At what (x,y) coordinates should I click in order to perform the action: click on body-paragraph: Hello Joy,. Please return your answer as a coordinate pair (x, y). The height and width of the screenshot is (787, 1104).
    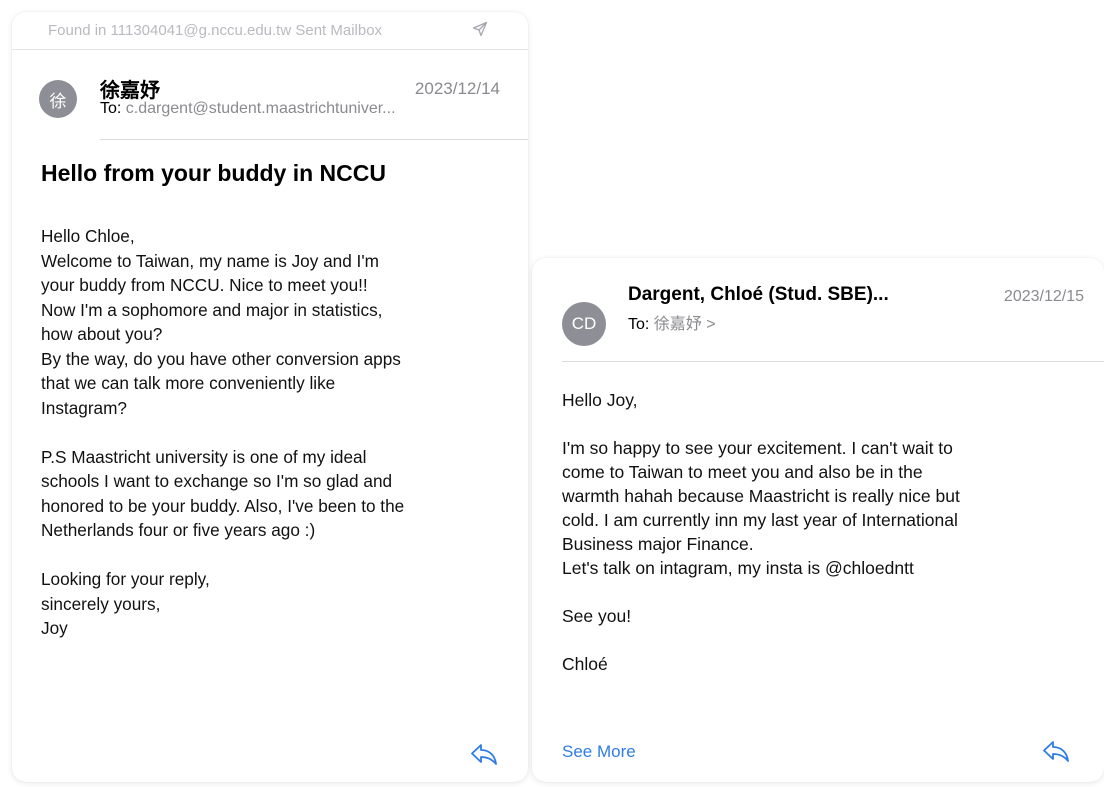
    Looking at the image, I should click on (600, 400).